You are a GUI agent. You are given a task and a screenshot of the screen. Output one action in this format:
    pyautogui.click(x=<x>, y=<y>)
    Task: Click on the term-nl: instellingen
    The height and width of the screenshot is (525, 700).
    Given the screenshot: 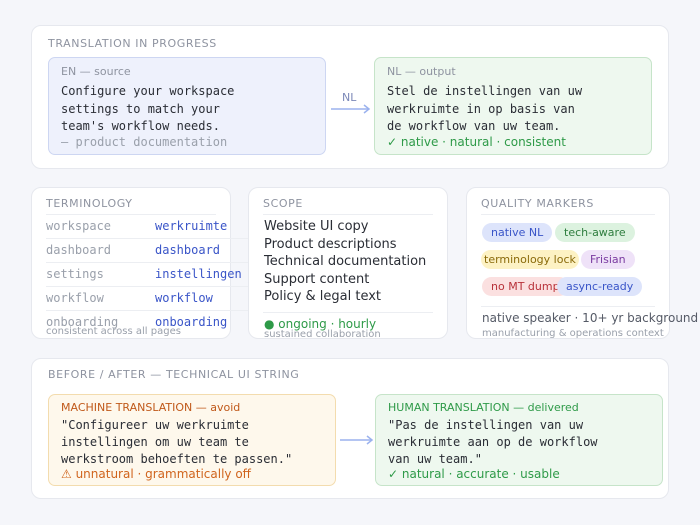 What is the action you would take?
    pyautogui.click(x=198, y=274)
    